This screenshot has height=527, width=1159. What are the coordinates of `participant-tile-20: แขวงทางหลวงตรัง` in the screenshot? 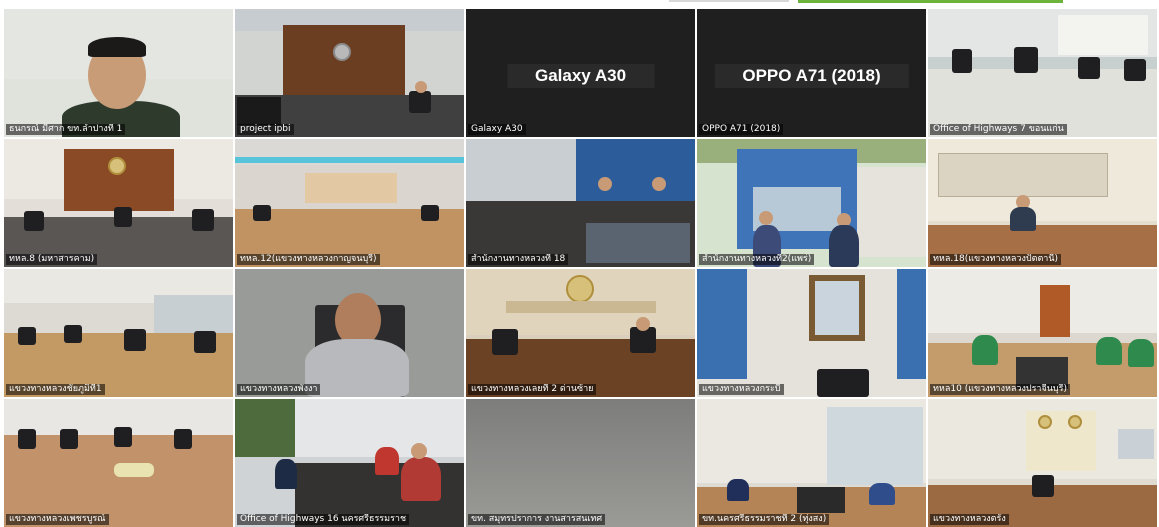 It's located at (1042, 463).